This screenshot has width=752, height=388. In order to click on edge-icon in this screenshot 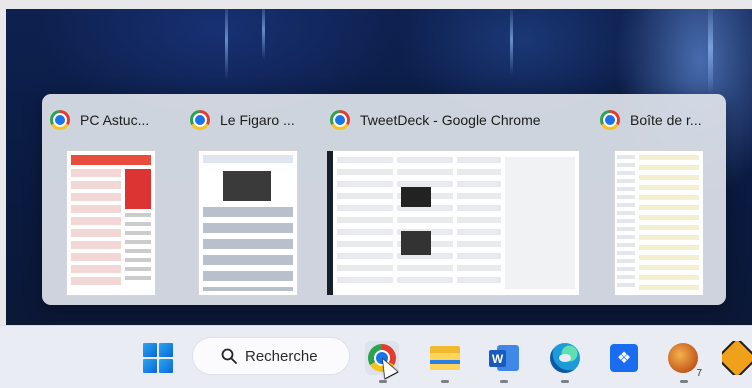, I will do `click(565, 358)`.